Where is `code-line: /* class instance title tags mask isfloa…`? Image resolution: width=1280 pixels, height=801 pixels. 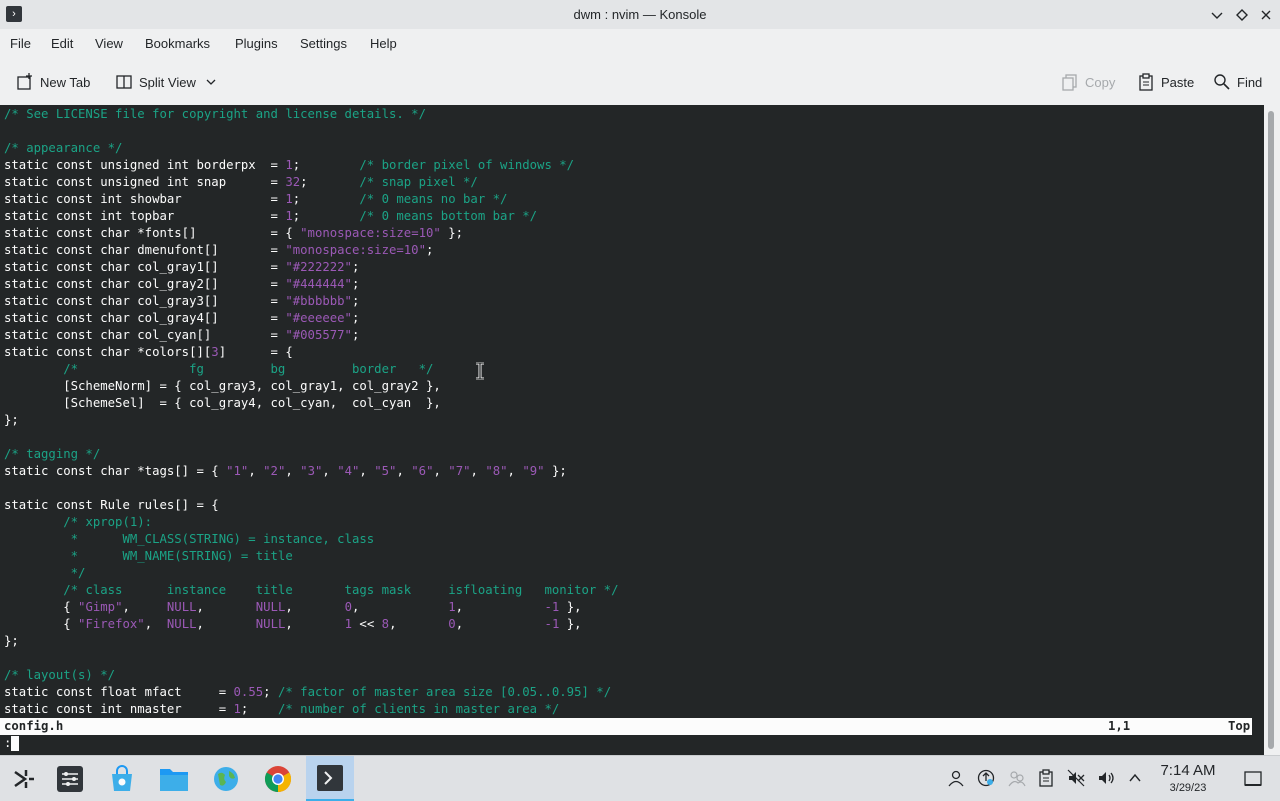
code-line: /* class instance title tags mask isfloa… is located at coordinates (311, 590).